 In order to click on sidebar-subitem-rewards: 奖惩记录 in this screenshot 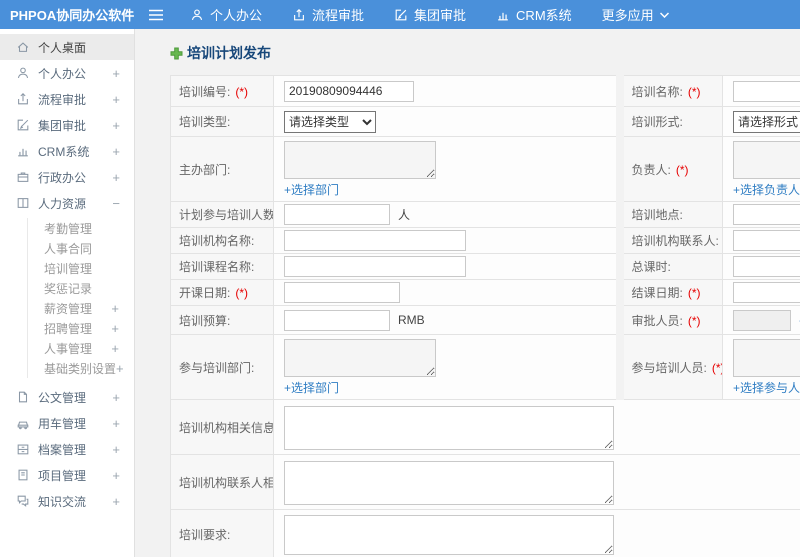, I will do `click(81, 288)`.